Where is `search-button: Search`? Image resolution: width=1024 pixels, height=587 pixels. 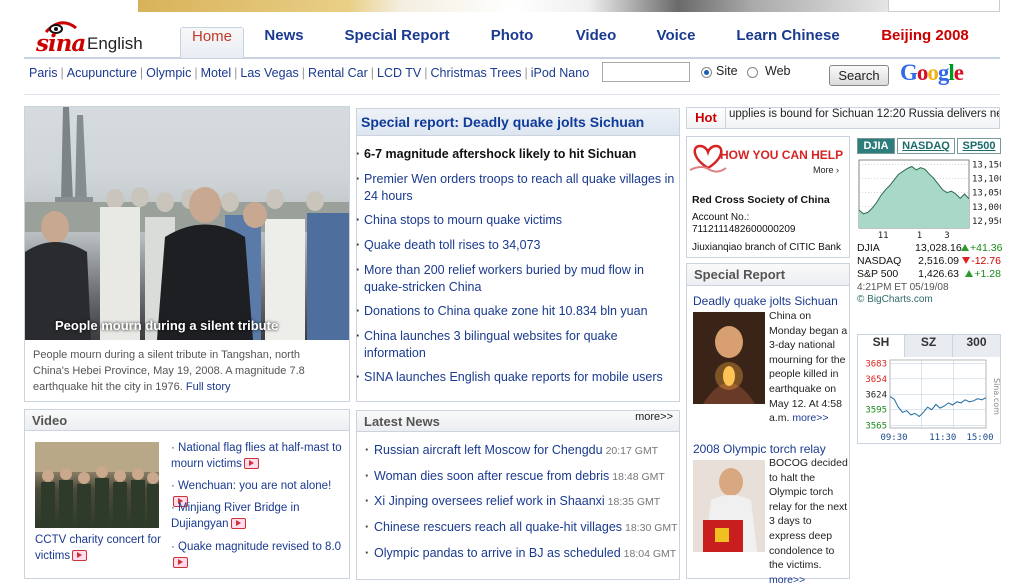 search-button: Search is located at coordinates (859, 75).